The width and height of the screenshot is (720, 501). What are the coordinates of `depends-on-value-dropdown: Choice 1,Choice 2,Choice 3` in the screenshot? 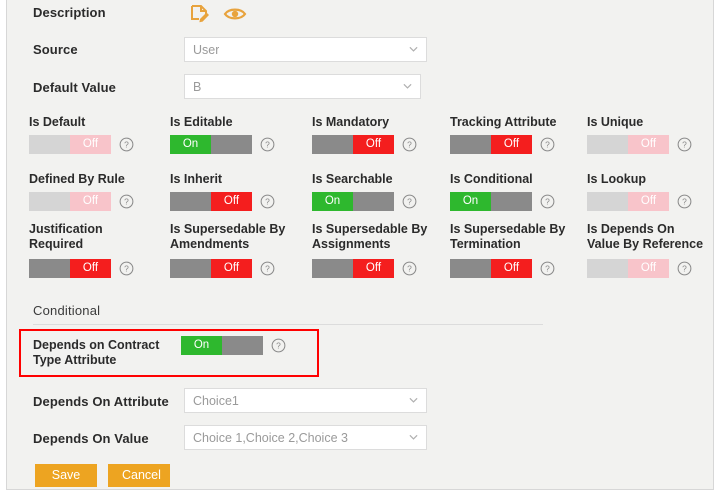 It's located at (305, 437).